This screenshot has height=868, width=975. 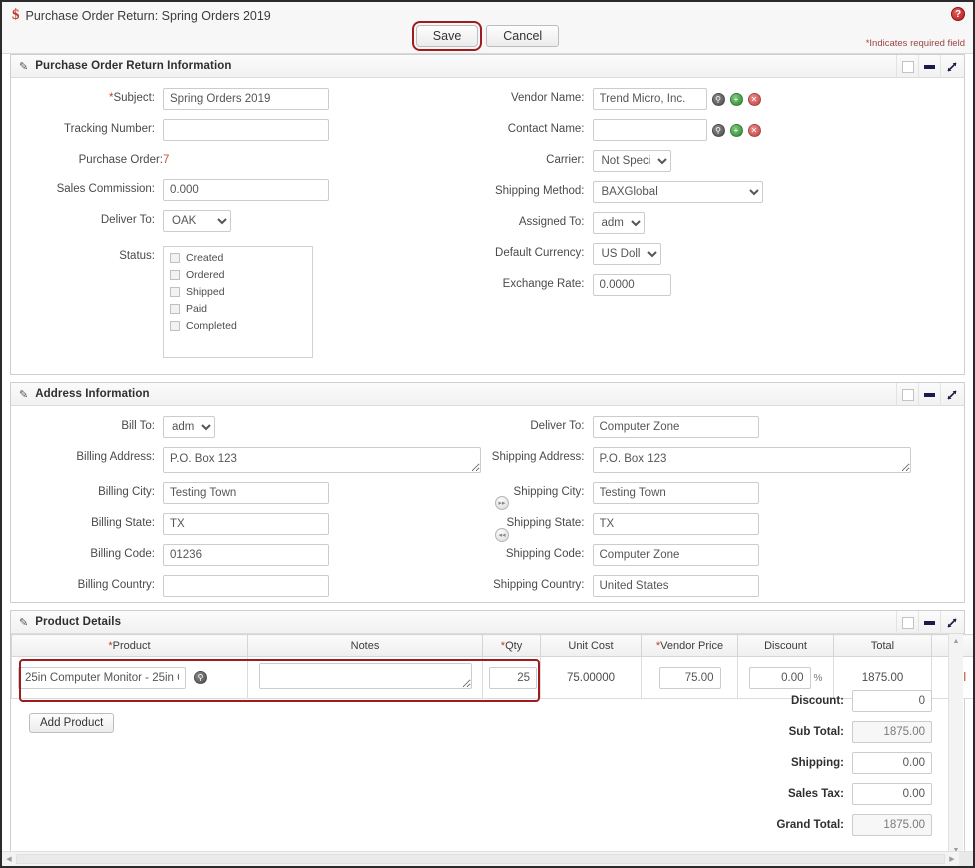 I want to click on product-notes-textarea, so click(x=365, y=676).